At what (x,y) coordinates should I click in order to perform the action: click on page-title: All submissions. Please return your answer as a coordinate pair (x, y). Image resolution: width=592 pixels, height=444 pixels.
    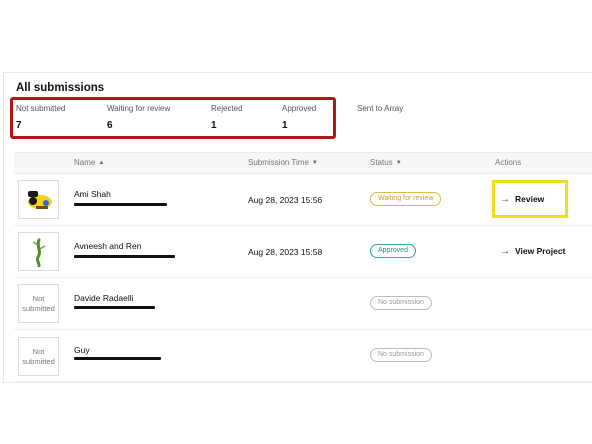
    Looking at the image, I should click on (60, 88).